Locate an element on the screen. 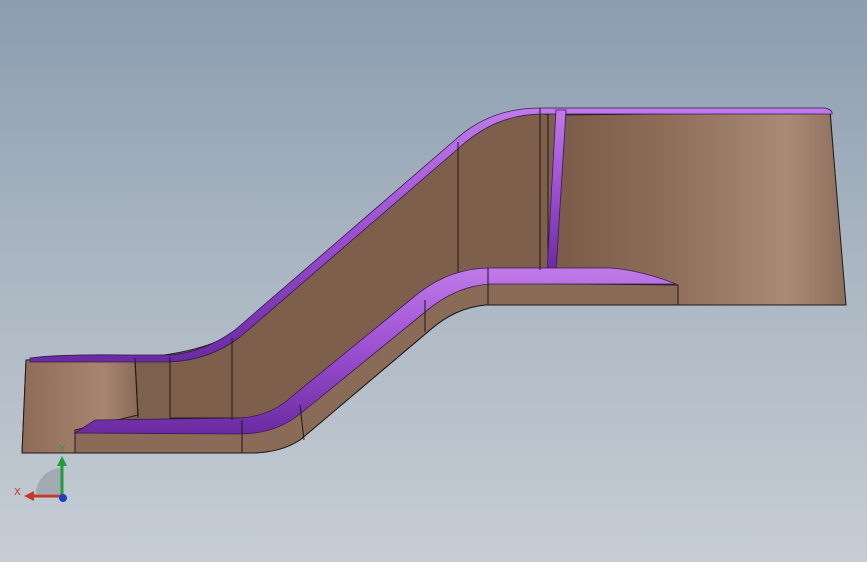 The width and height of the screenshot is (867, 562). y-axis-arrowhead is located at coordinates (62, 461).